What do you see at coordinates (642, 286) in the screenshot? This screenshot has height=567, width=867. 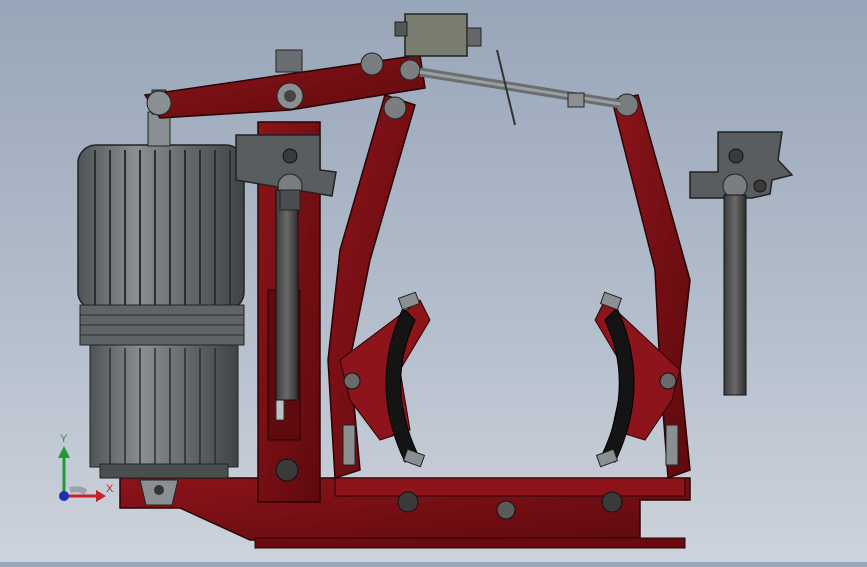 I see `right-brake-arm` at bounding box center [642, 286].